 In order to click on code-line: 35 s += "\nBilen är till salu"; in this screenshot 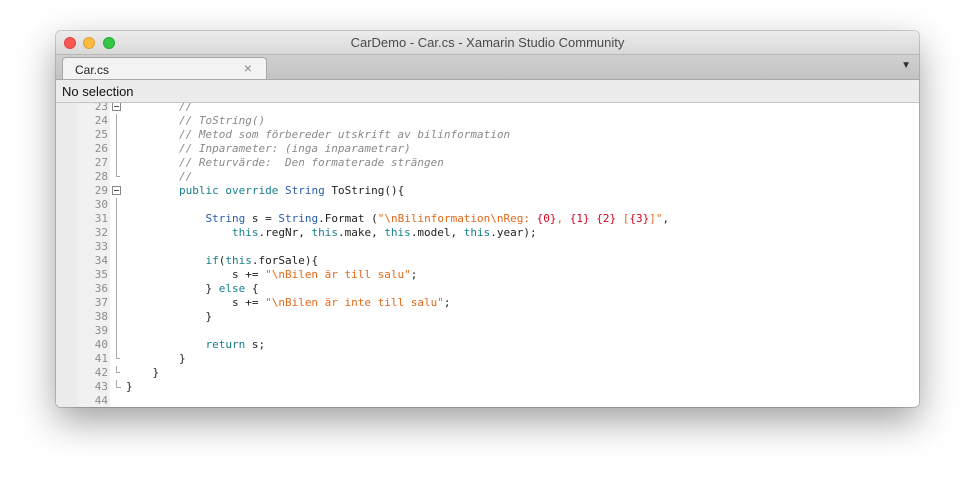, I will do `click(487, 275)`.